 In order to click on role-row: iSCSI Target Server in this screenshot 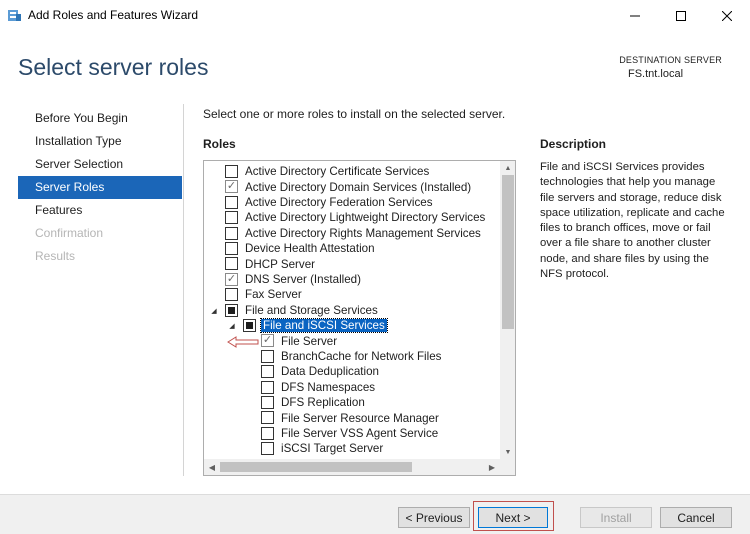, I will do `click(352, 448)`.